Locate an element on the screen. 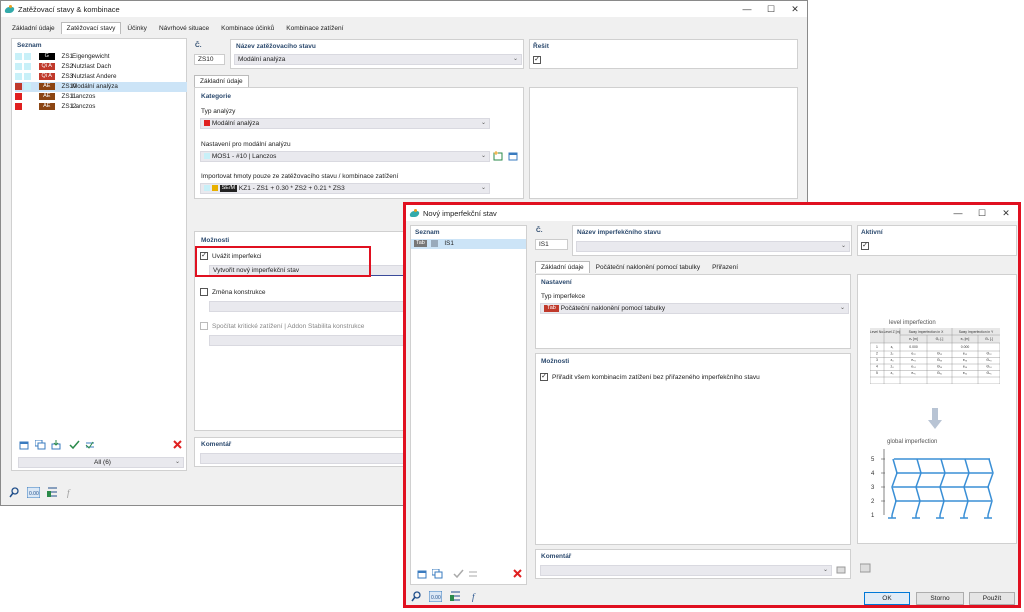 Image resolution: width=1024 pixels, height=612 pixels. category-badge: Qi A is located at coordinates (46, 76).